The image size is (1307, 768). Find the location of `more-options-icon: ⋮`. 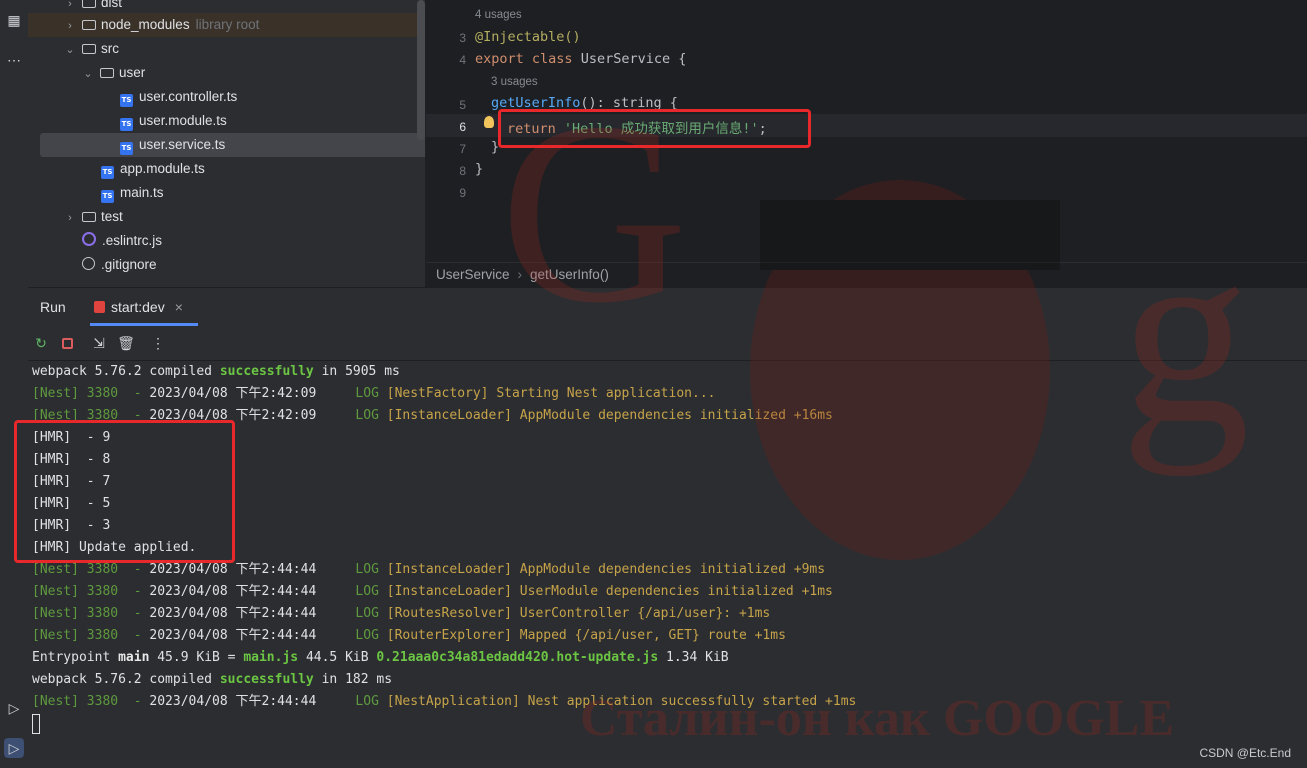

more-options-icon: ⋮ is located at coordinates (158, 343).